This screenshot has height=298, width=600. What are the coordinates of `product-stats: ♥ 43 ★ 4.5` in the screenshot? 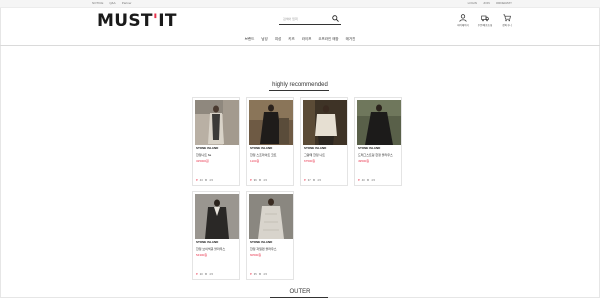 It's located at (204, 180).